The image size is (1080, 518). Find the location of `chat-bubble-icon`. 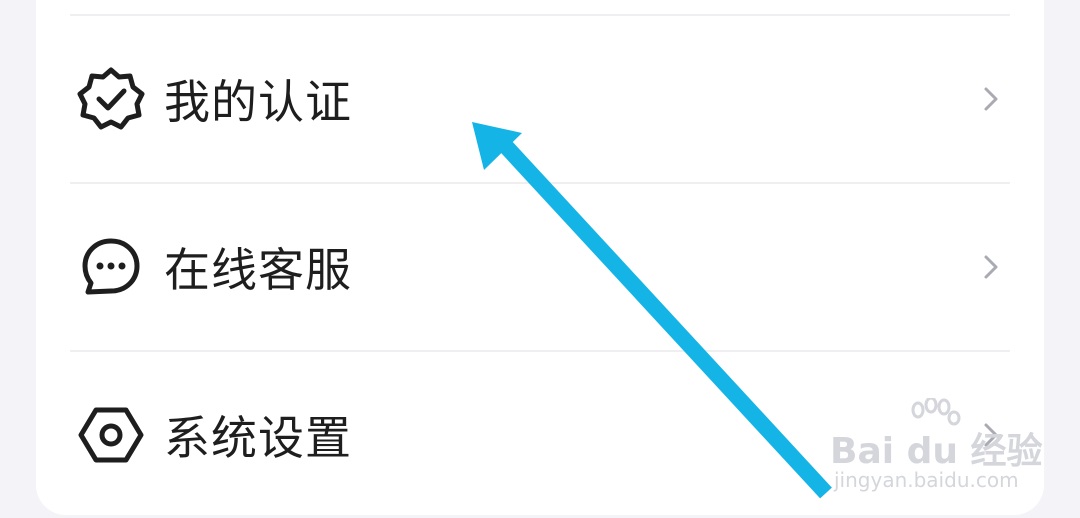

chat-bubble-icon is located at coordinates (111, 267).